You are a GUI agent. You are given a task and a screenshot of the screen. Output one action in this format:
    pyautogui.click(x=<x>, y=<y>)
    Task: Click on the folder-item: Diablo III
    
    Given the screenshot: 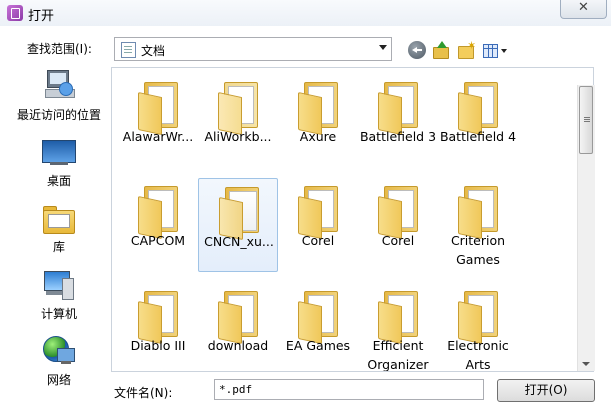 What is the action you would take?
    pyautogui.click(x=158, y=327)
    